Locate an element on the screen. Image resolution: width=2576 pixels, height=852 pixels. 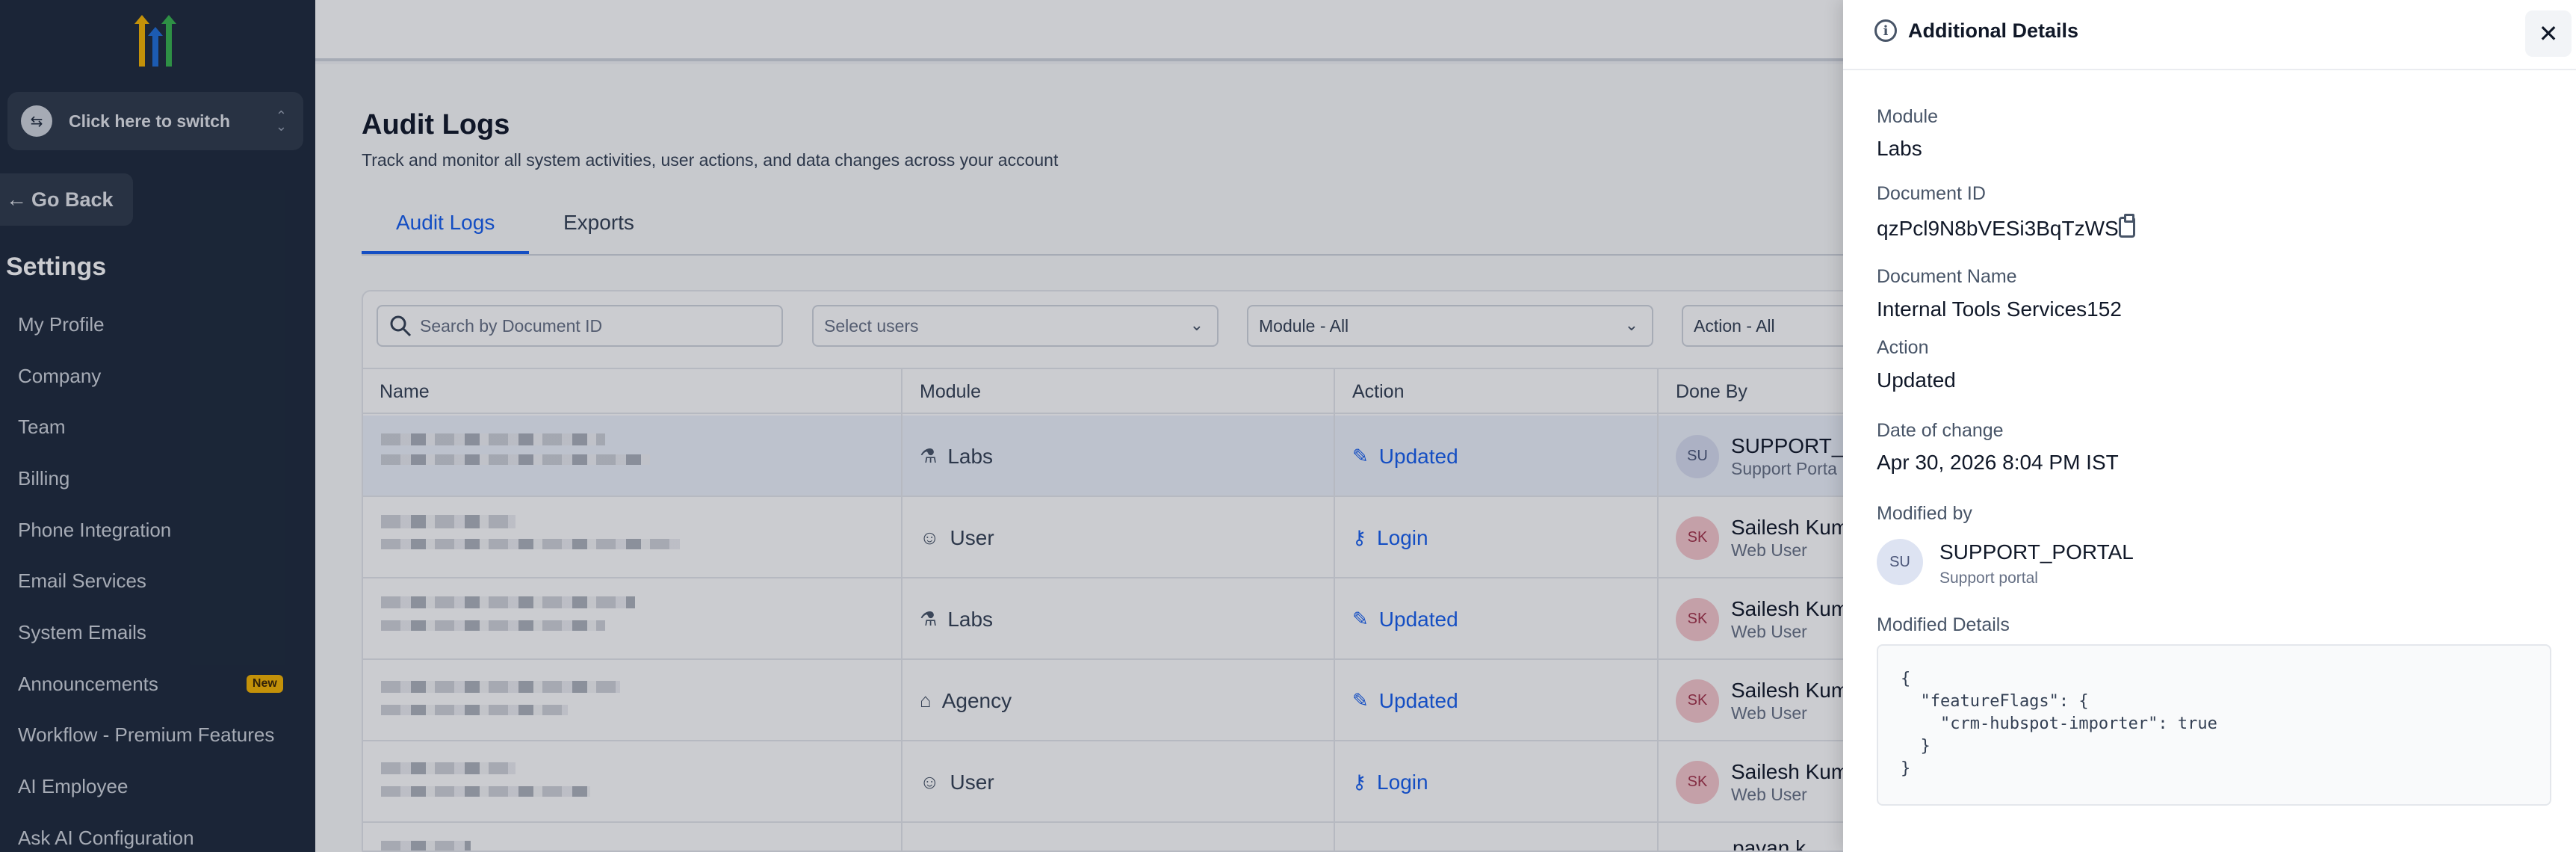
info-icon: i is located at coordinates (1885, 30).